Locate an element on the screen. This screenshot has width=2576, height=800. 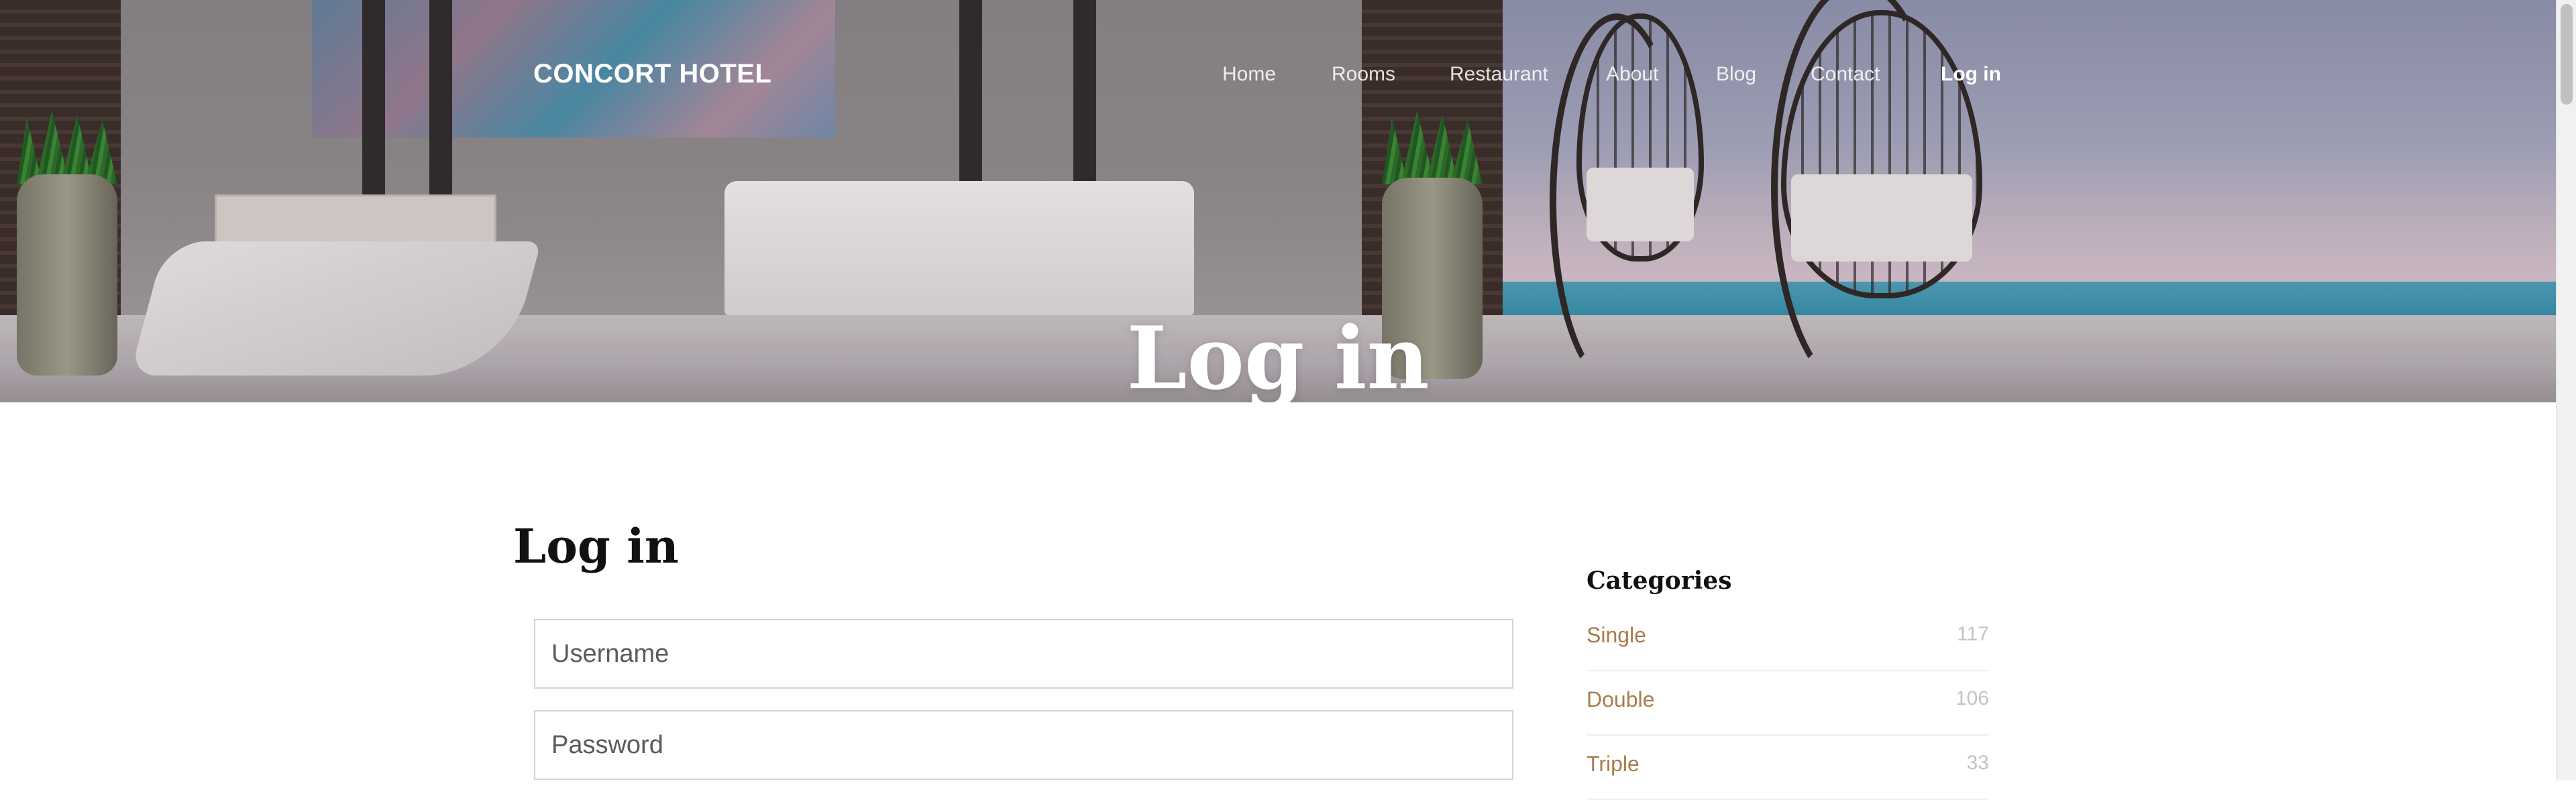
login-heading: Log in is located at coordinates (596, 546).